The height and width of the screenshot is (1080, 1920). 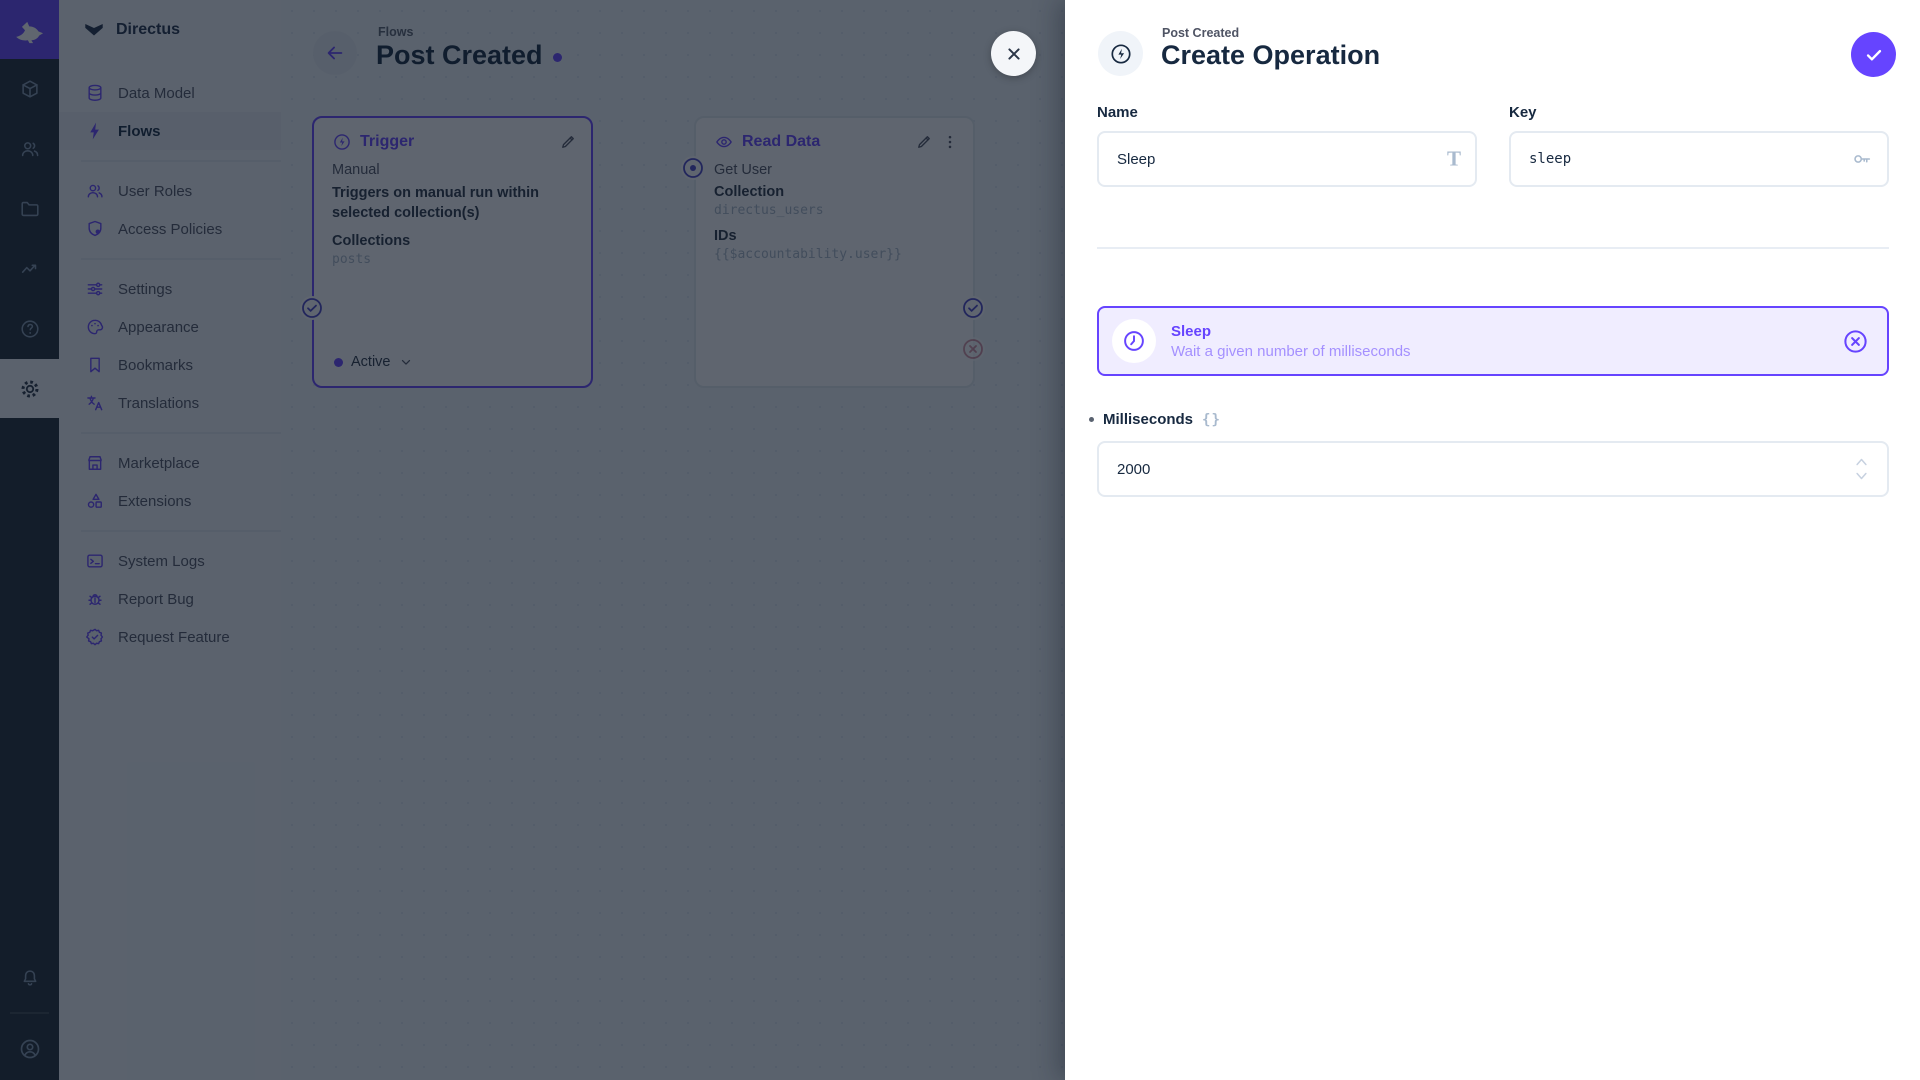 What do you see at coordinates (1148, 419) in the screenshot?
I see `milliseconds-field-label: Milliseconds` at bounding box center [1148, 419].